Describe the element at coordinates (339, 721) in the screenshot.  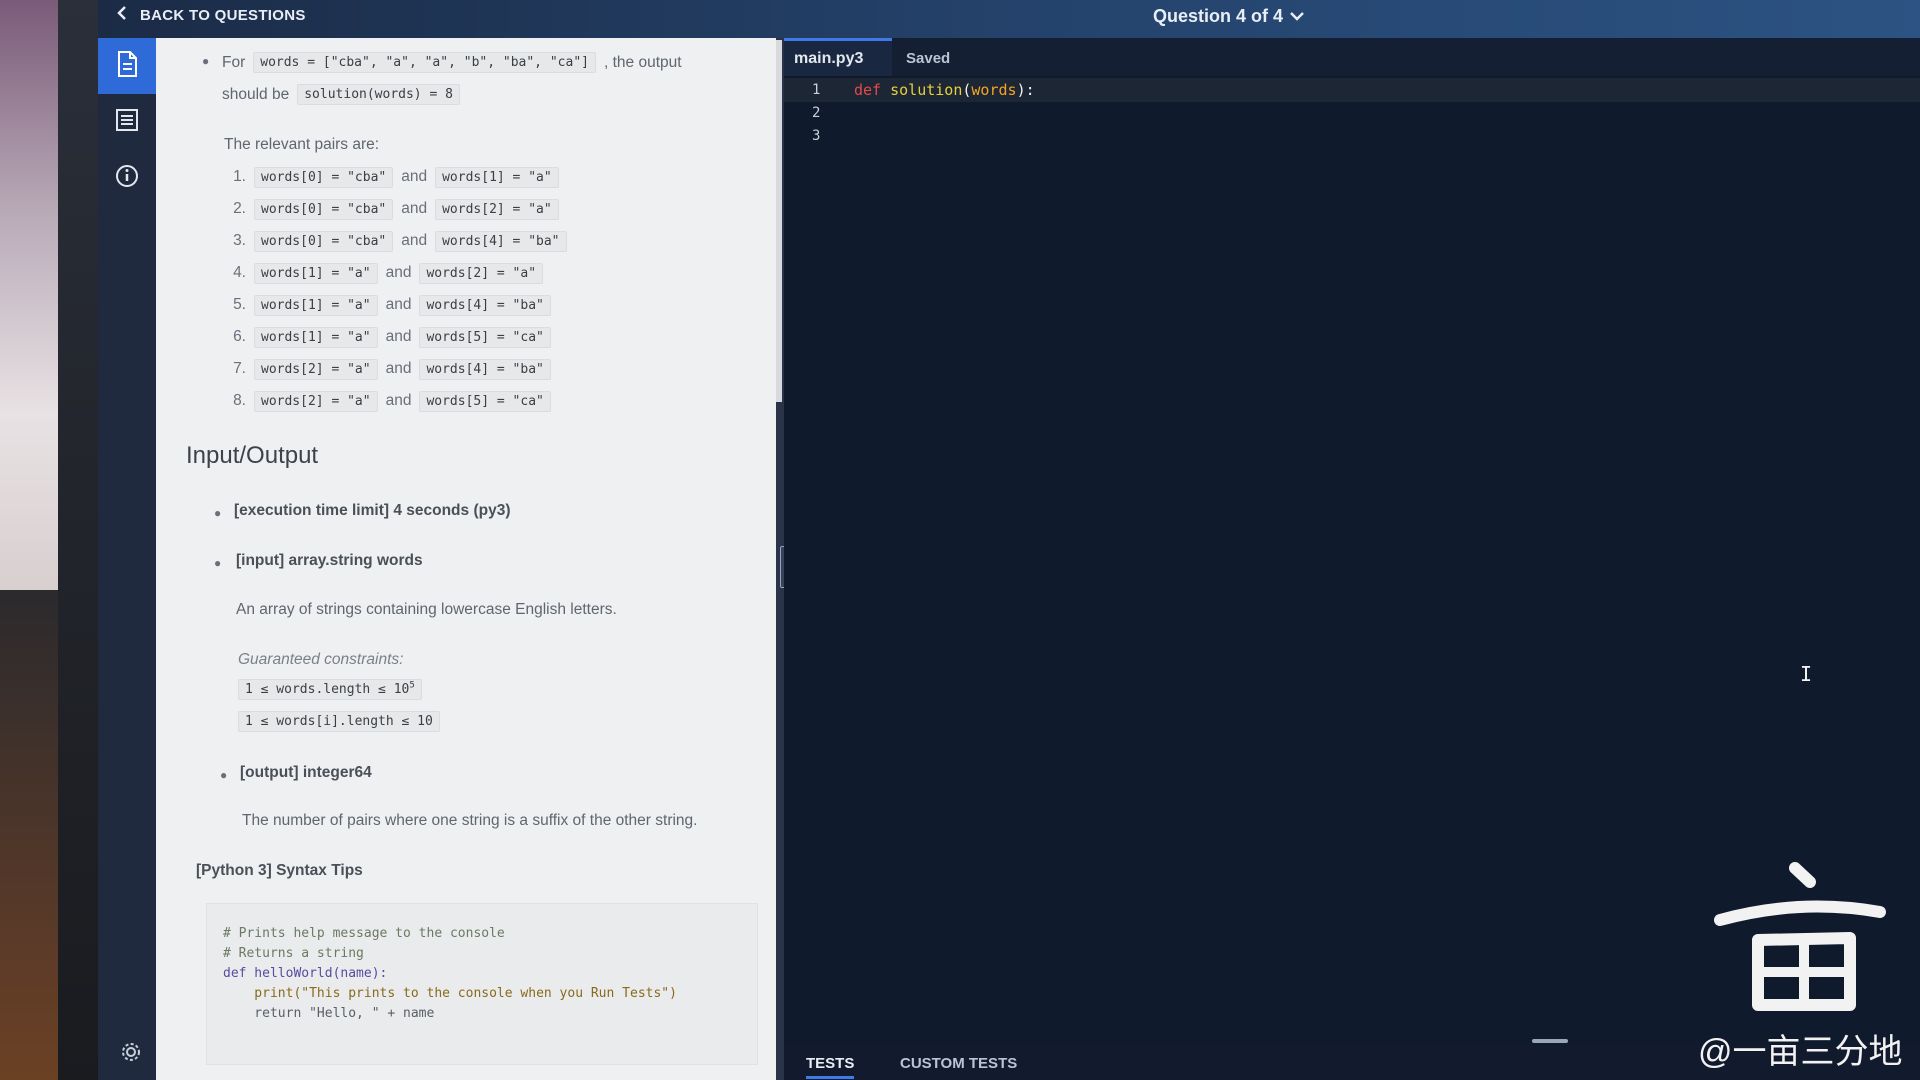
I see `constraint-2: 1 ≤ words[i].length ≤ 10` at that location.